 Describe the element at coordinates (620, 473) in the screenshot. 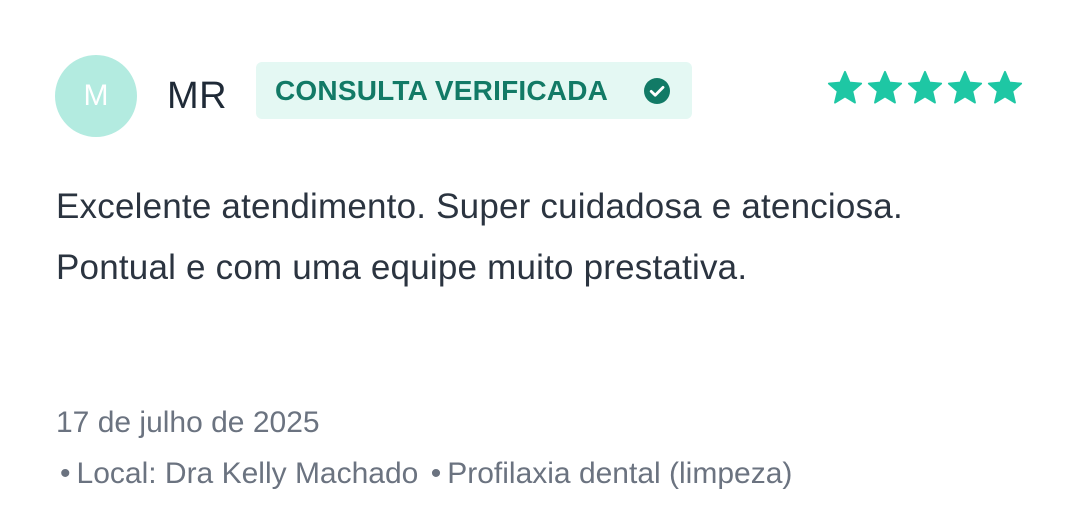

I see `service-label: Profilaxia dental (limpeza)` at that location.